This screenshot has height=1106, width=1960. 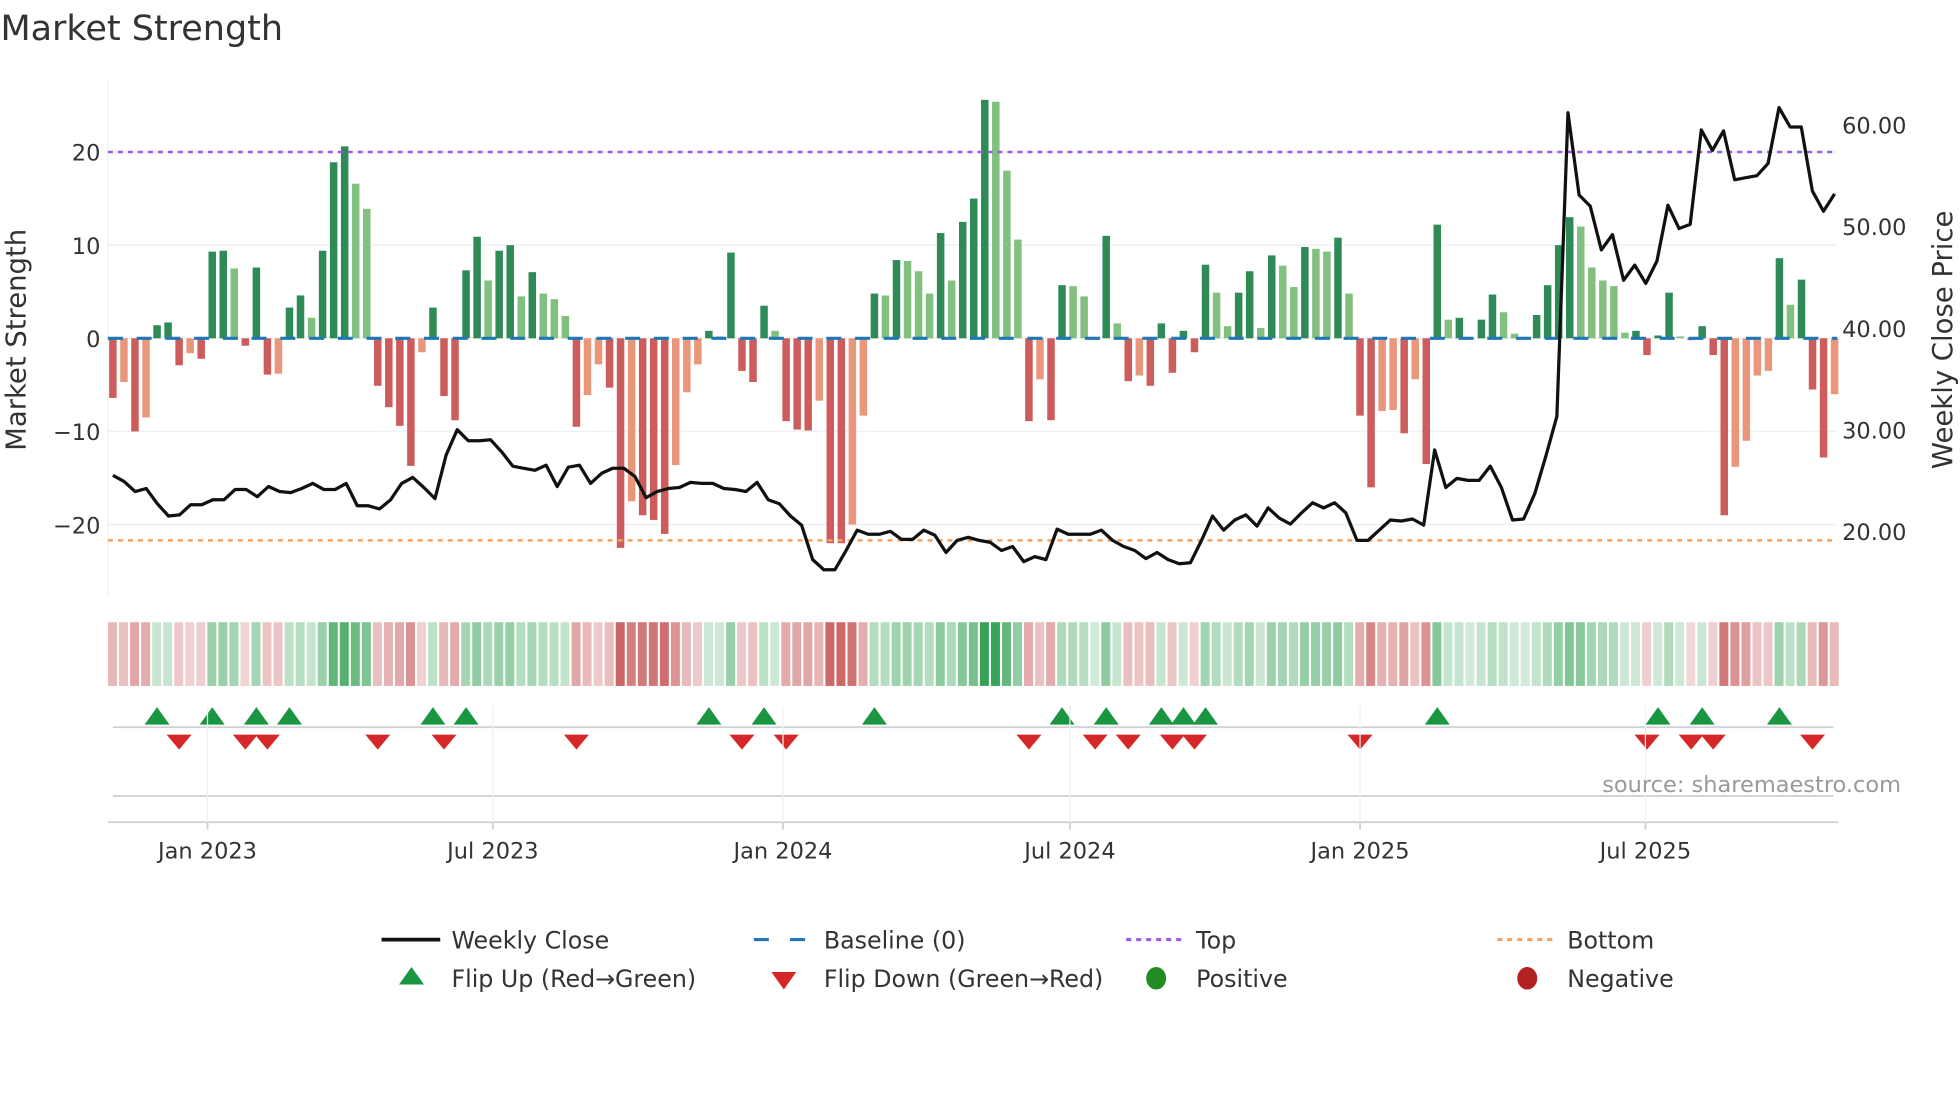 What do you see at coordinates (1874, 330) in the screenshot?
I see `y2-tick-label: 40.00` at bounding box center [1874, 330].